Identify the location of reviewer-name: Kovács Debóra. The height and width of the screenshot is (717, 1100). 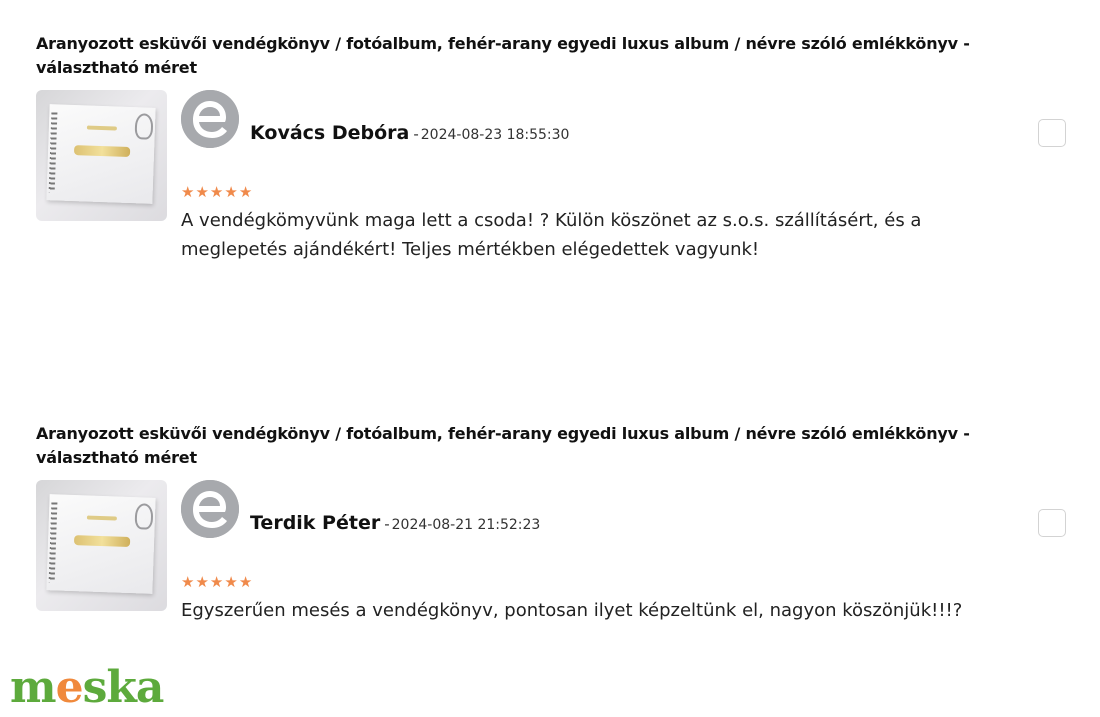
(330, 133).